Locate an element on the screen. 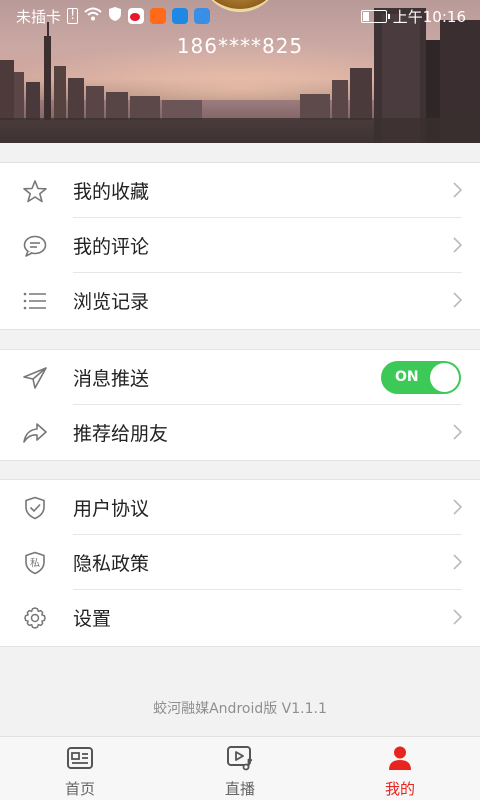 Image resolution: width=480 pixels, height=800 pixels. person-icon is located at coordinates (400, 758).